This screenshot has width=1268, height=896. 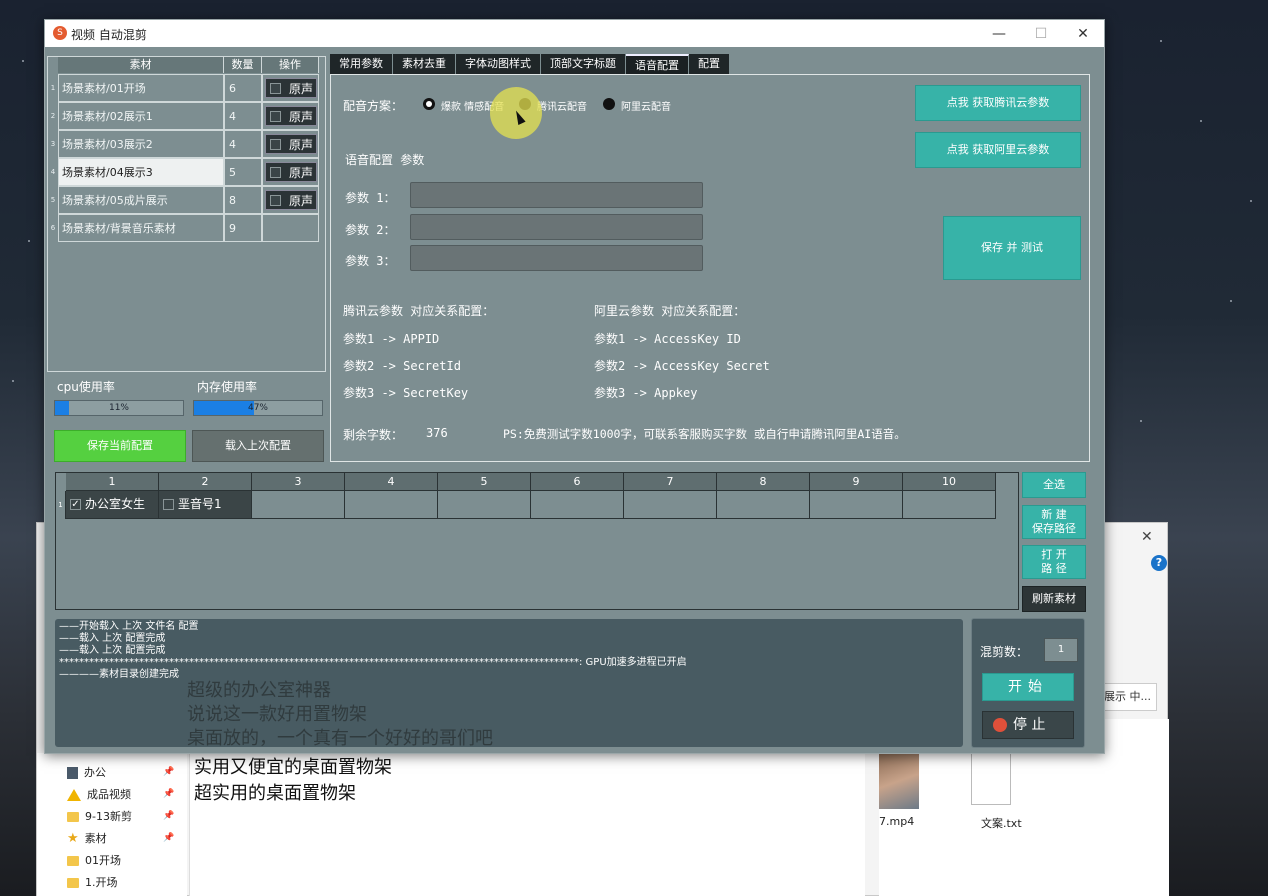 I want to click on nav-item-office: 办公, so click(x=86, y=773).